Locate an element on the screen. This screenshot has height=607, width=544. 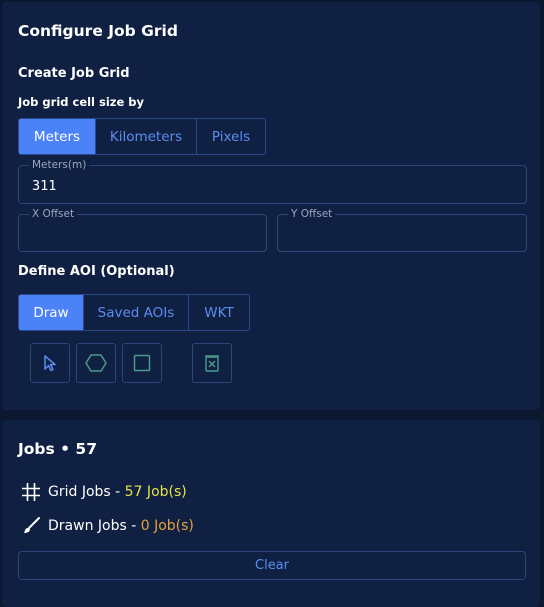
y-offset-label: Y Offset is located at coordinates (312, 214).